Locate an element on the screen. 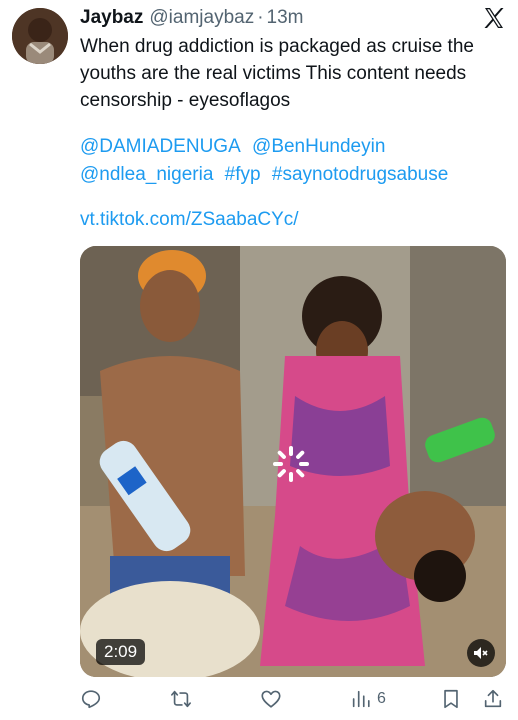 This screenshot has height=720, width=518. views-button: 6 is located at coordinates (368, 699).